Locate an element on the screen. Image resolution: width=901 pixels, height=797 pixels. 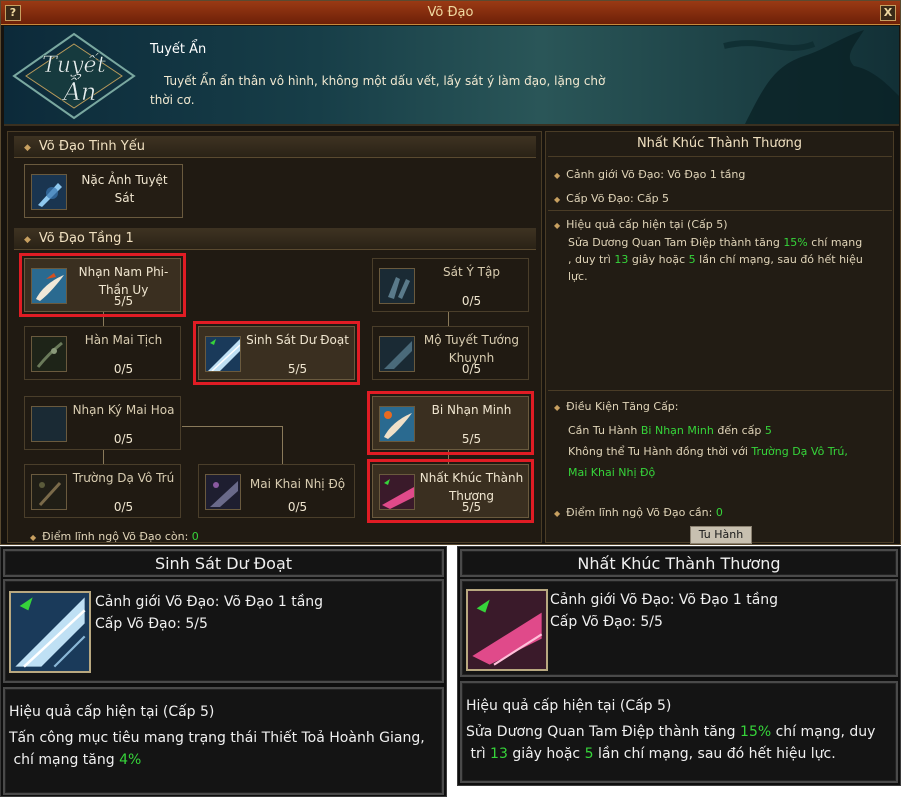
warrior-silhouette-icon is located at coordinates (811, 77).